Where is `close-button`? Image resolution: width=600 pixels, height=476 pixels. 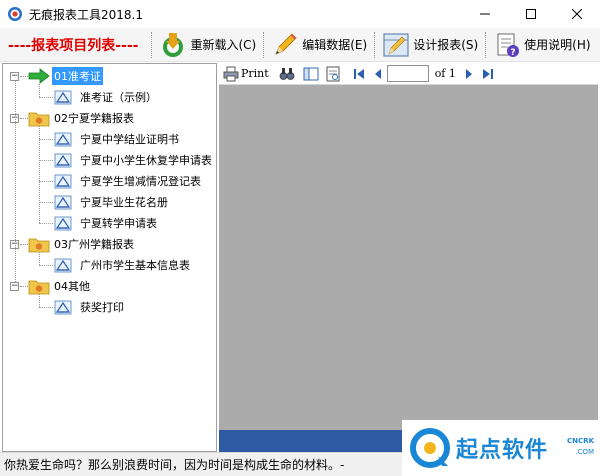
close-button is located at coordinates (577, 14).